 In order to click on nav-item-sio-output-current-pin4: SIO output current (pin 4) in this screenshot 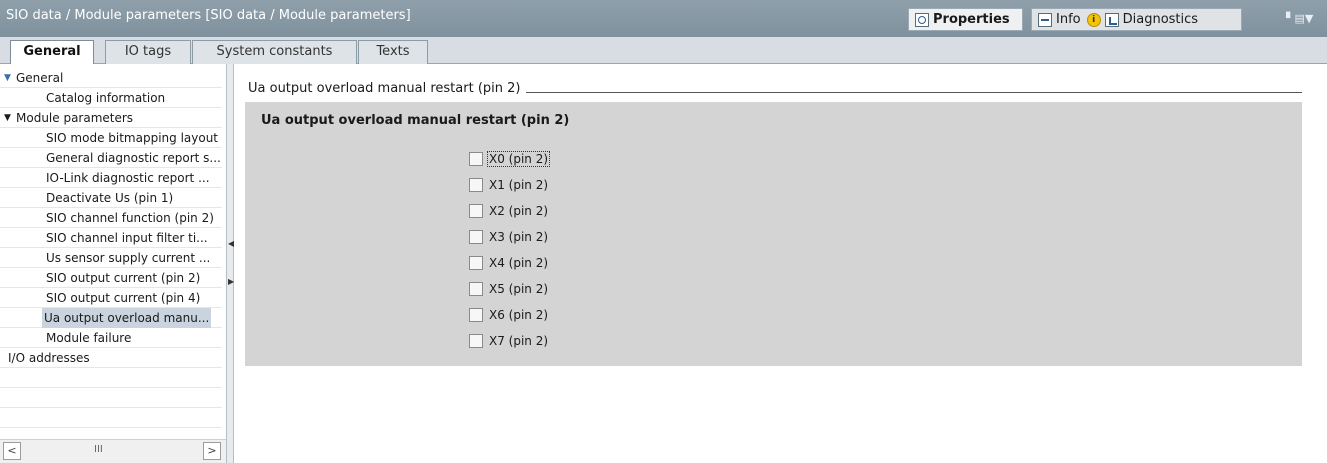, I will do `click(111, 298)`.